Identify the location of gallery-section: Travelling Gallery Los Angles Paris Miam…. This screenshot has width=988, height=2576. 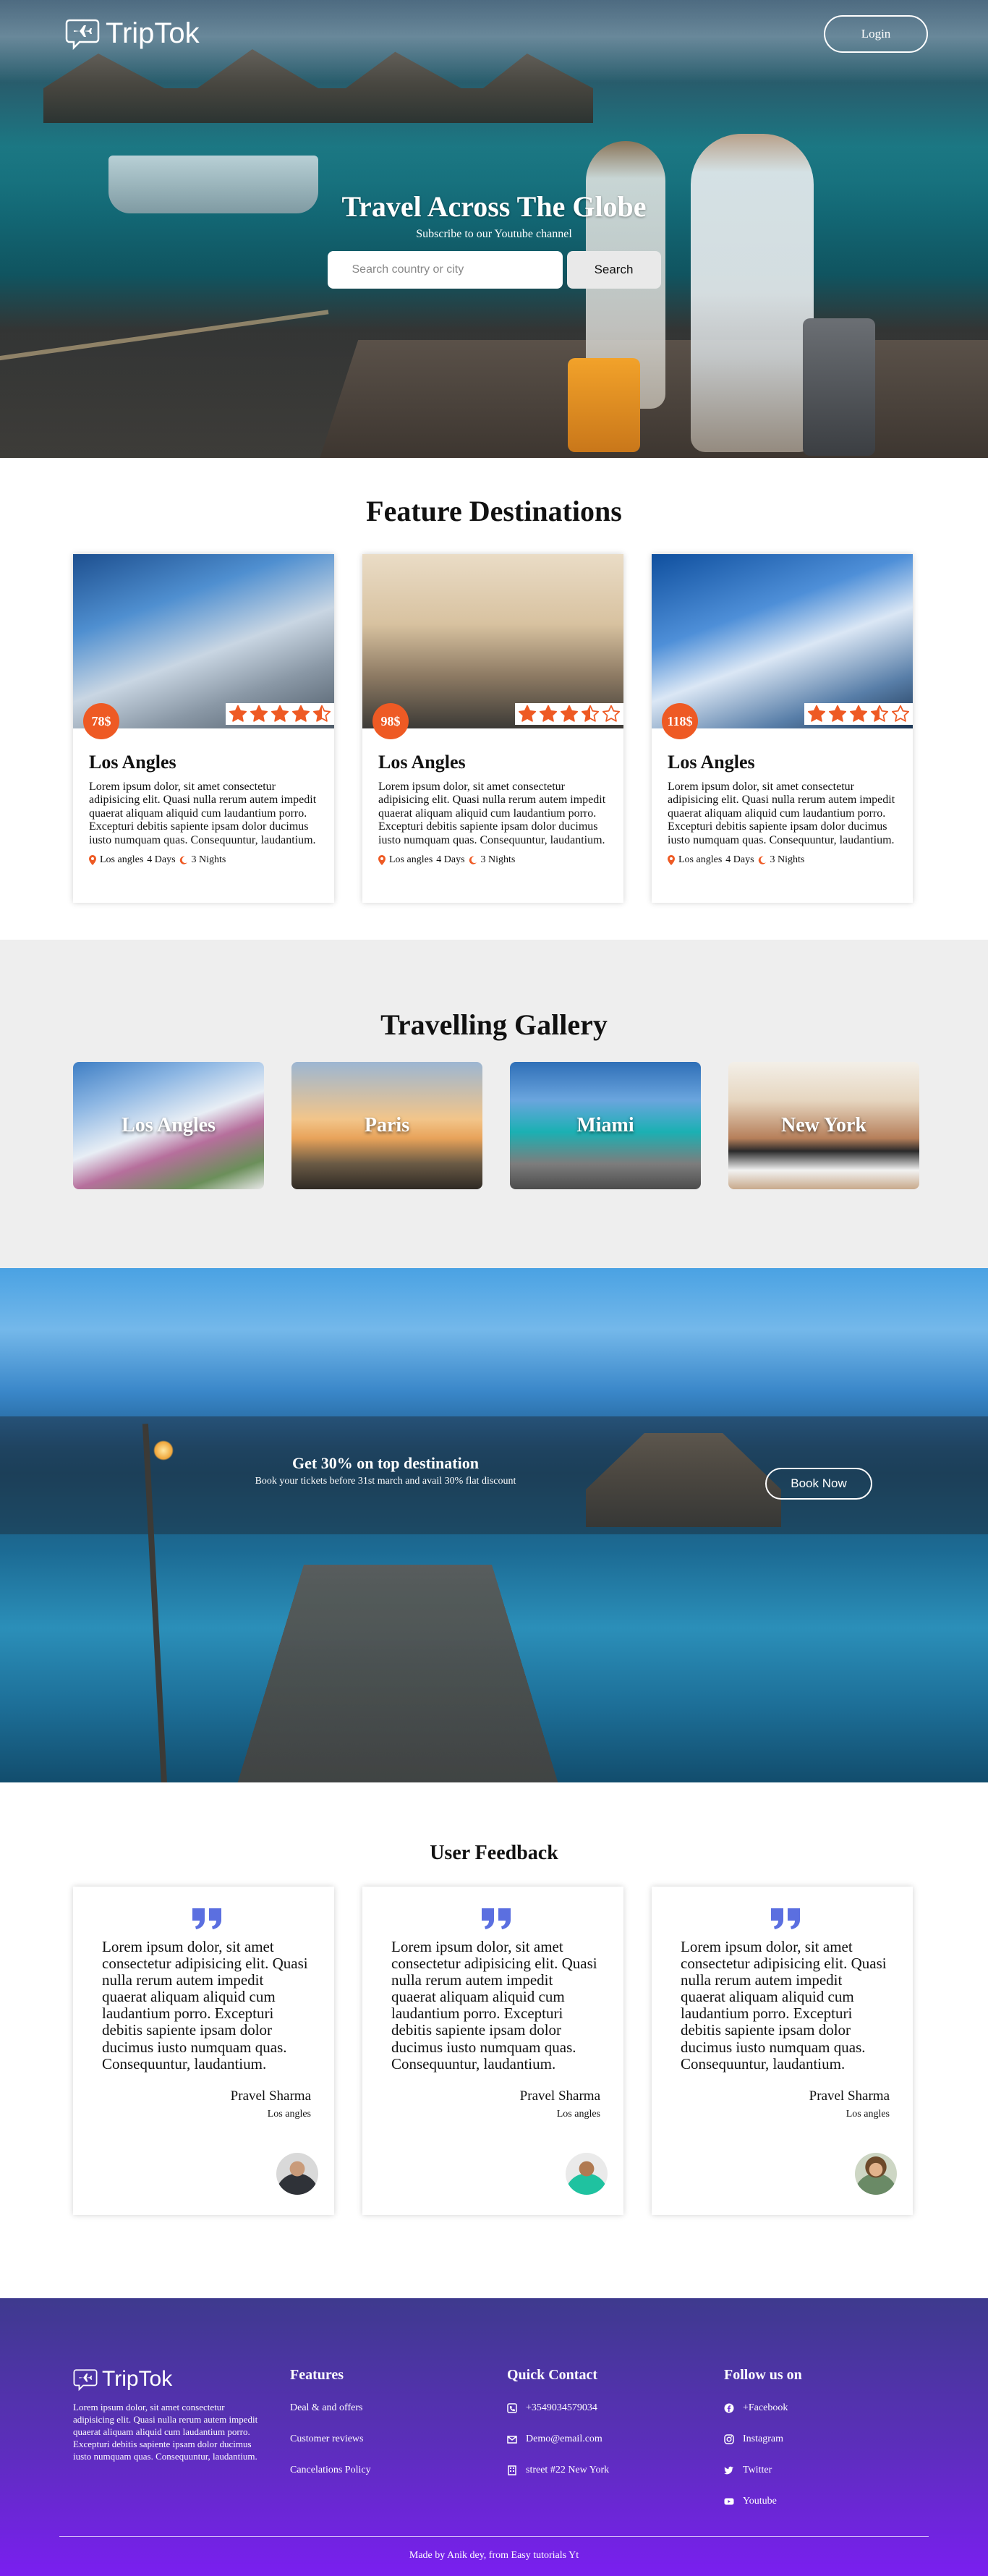
(494, 1104).